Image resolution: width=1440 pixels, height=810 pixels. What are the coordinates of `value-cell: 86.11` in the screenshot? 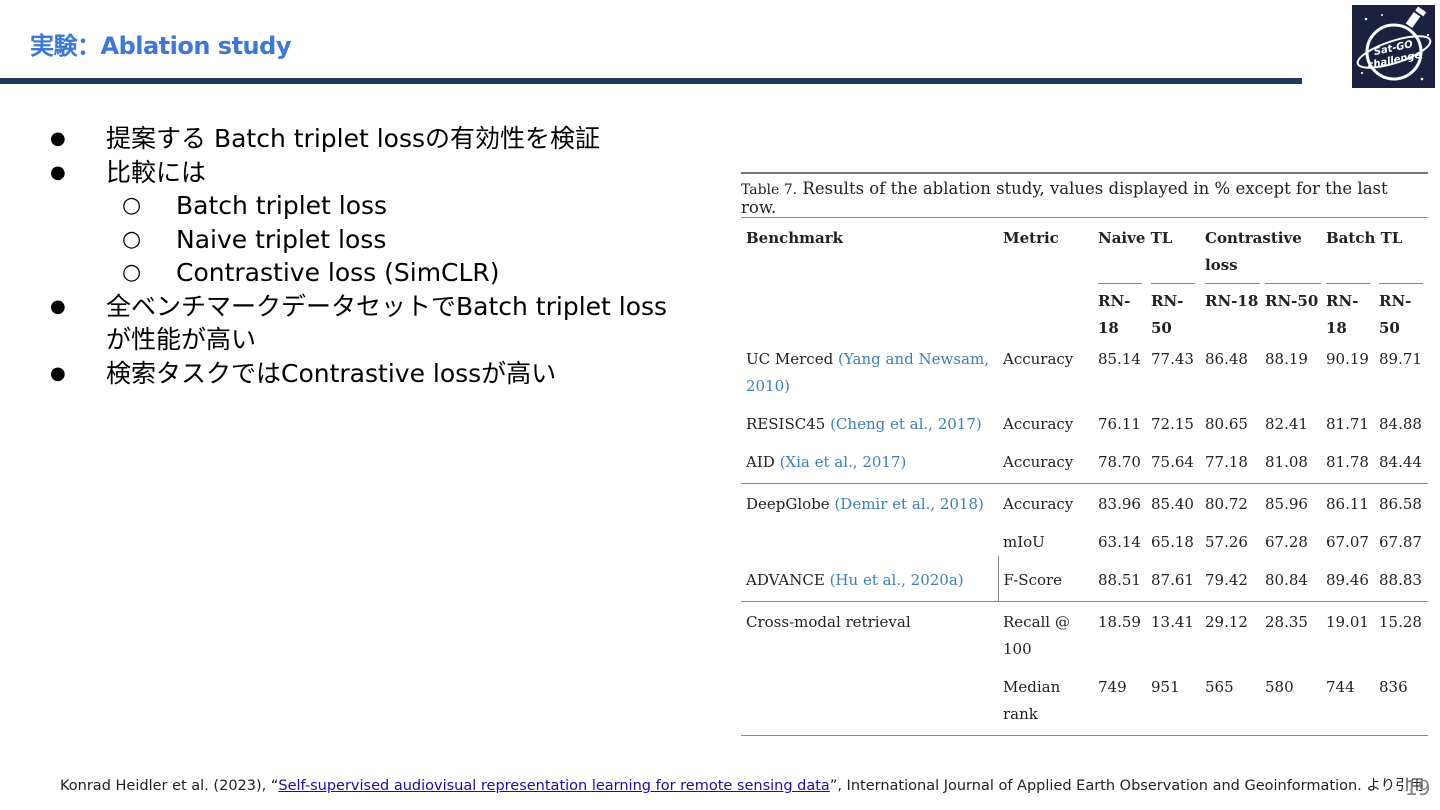 It's located at (1347, 500).